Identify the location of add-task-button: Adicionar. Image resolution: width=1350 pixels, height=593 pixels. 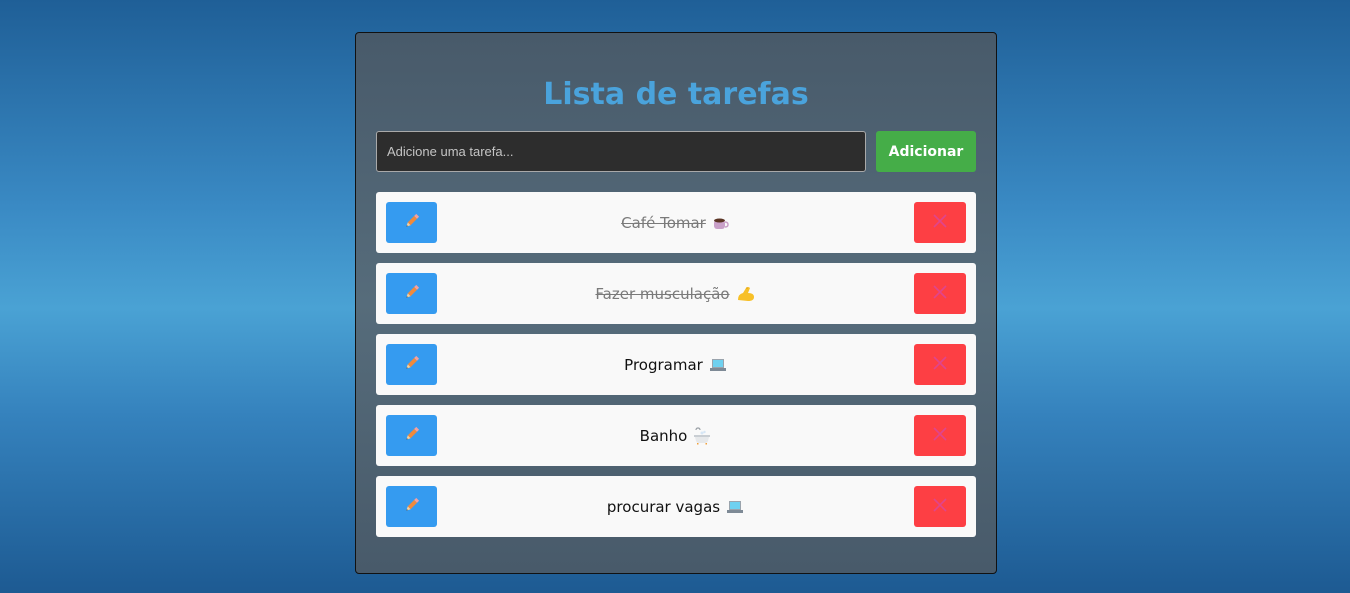
(926, 151).